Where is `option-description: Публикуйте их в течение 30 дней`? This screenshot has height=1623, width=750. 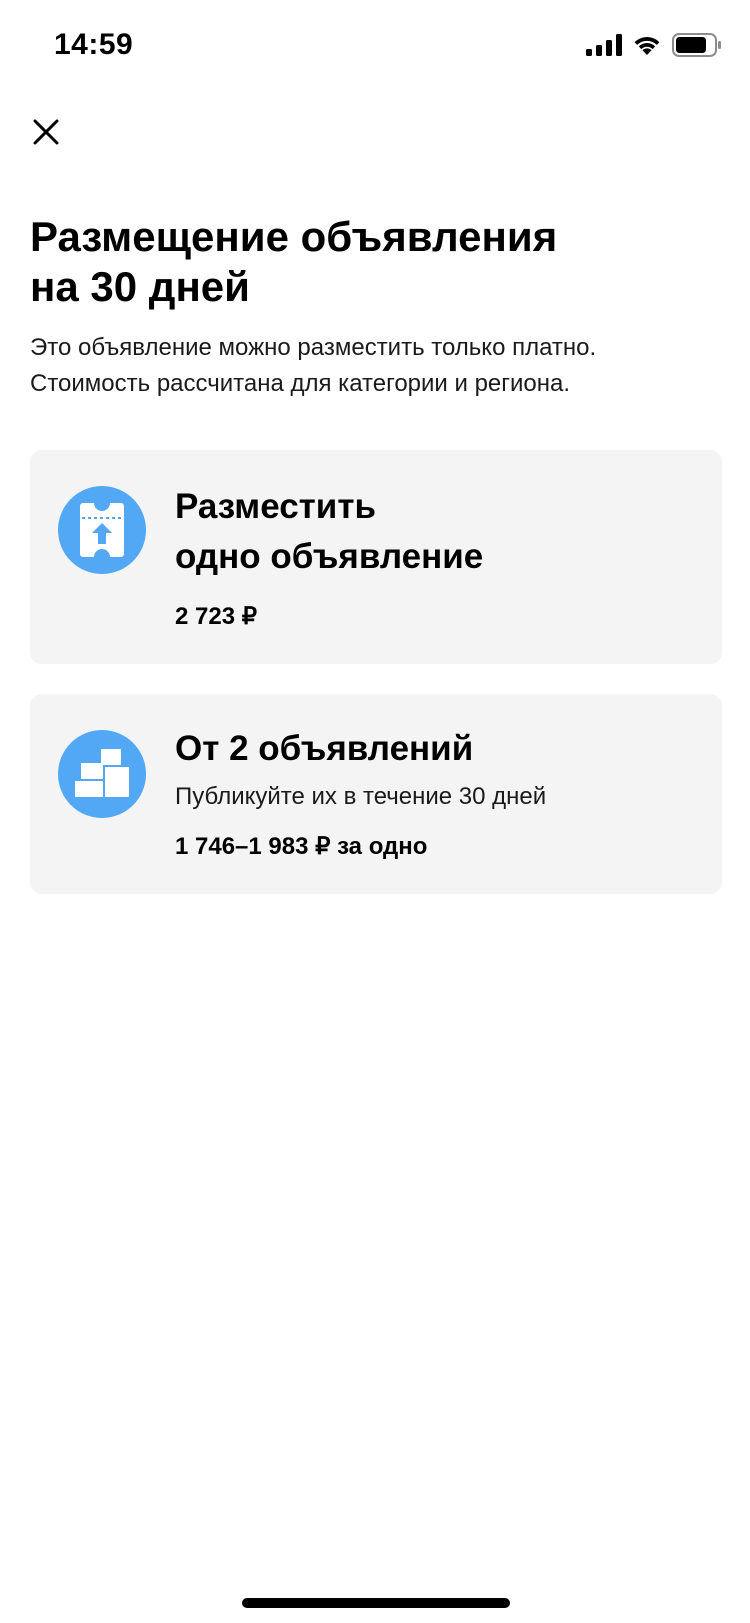
option-description: Публикуйте их в течение 30 дней is located at coordinates (361, 796).